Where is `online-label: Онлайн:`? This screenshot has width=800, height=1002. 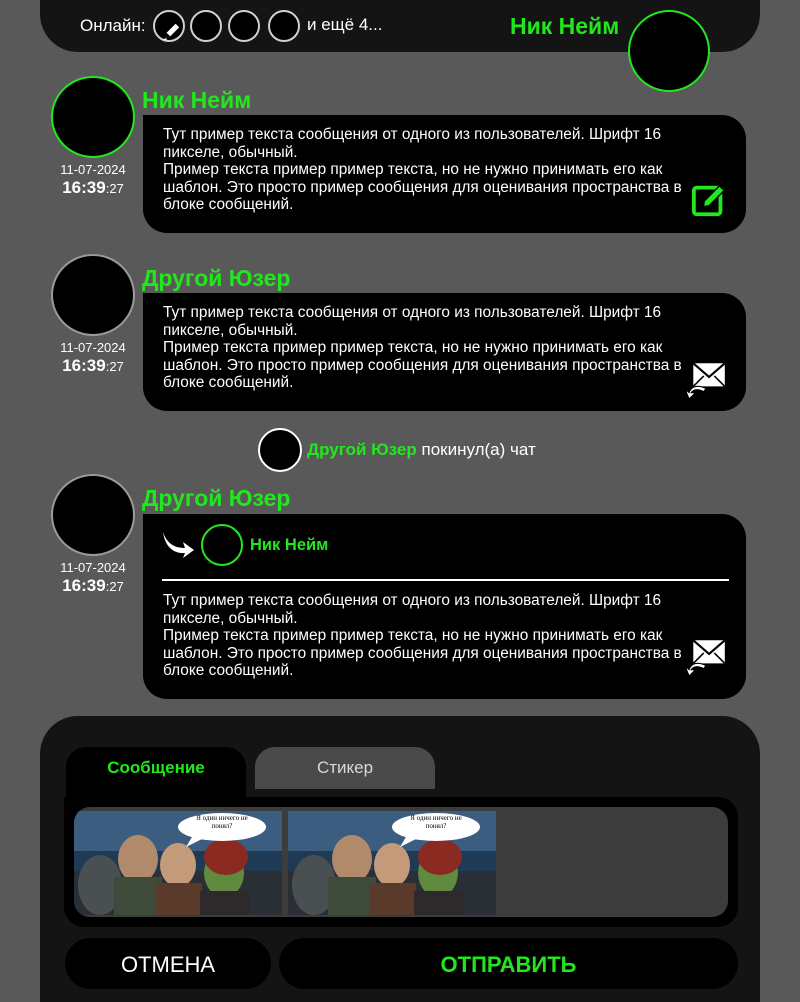
online-label: Онлайн: is located at coordinates (113, 25).